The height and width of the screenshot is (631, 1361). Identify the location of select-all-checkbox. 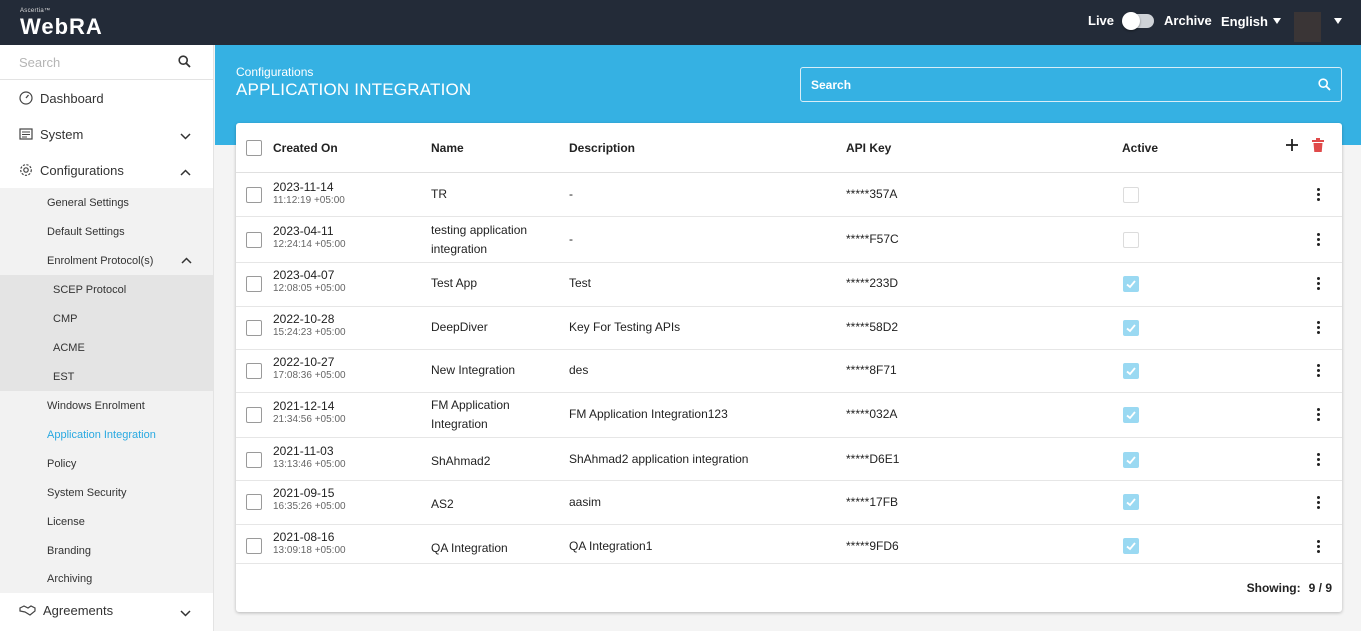
(254, 148).